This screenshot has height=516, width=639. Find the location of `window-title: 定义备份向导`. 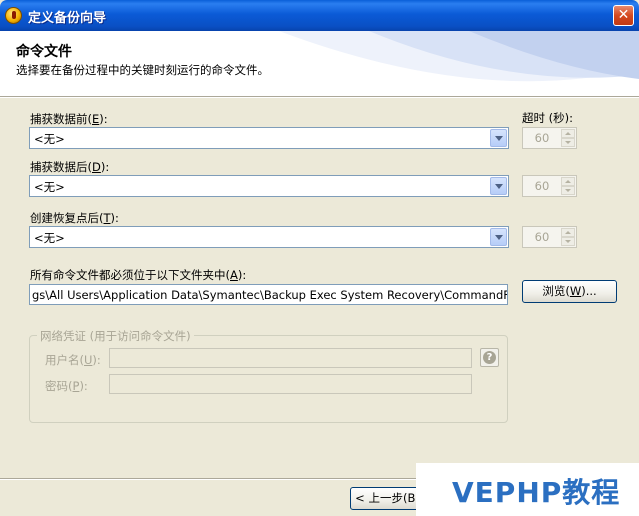

window-title: 定义备份向导 is located at coordinates (67, 18).